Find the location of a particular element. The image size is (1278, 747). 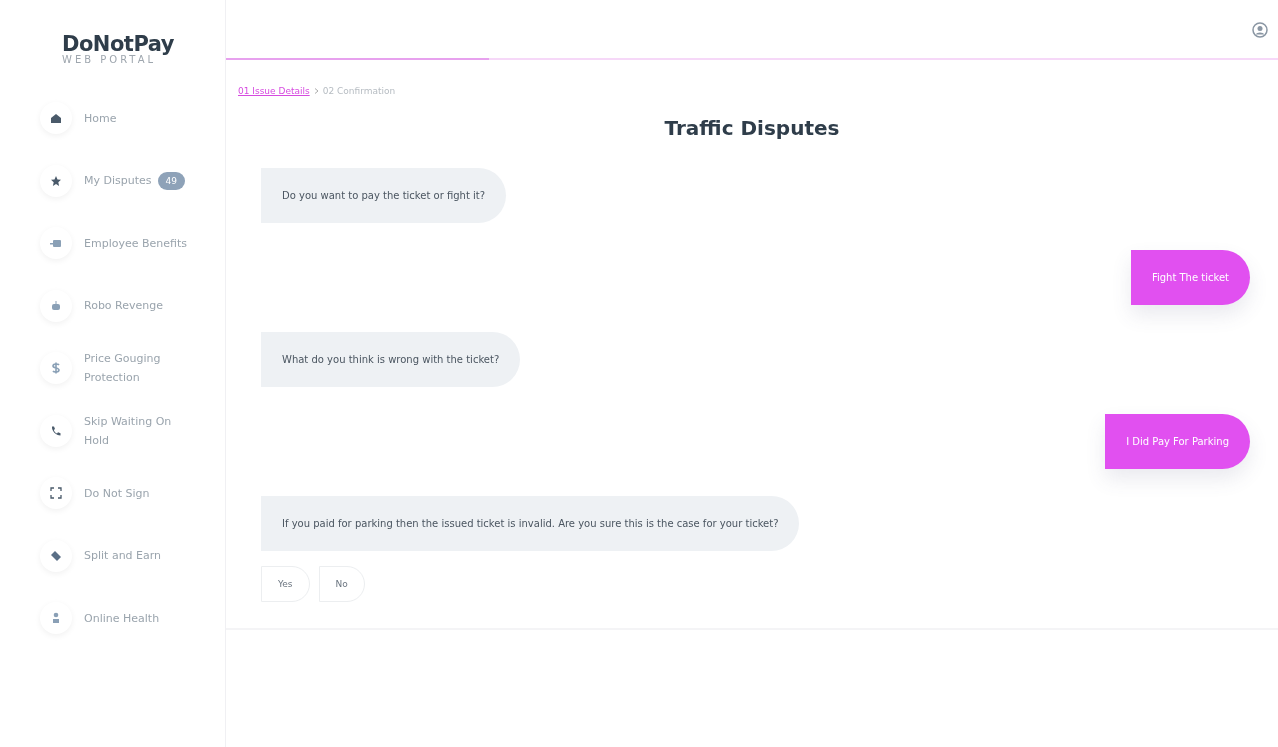

sidebar-label: Robo Revenge is located at coordinates (123, 306).